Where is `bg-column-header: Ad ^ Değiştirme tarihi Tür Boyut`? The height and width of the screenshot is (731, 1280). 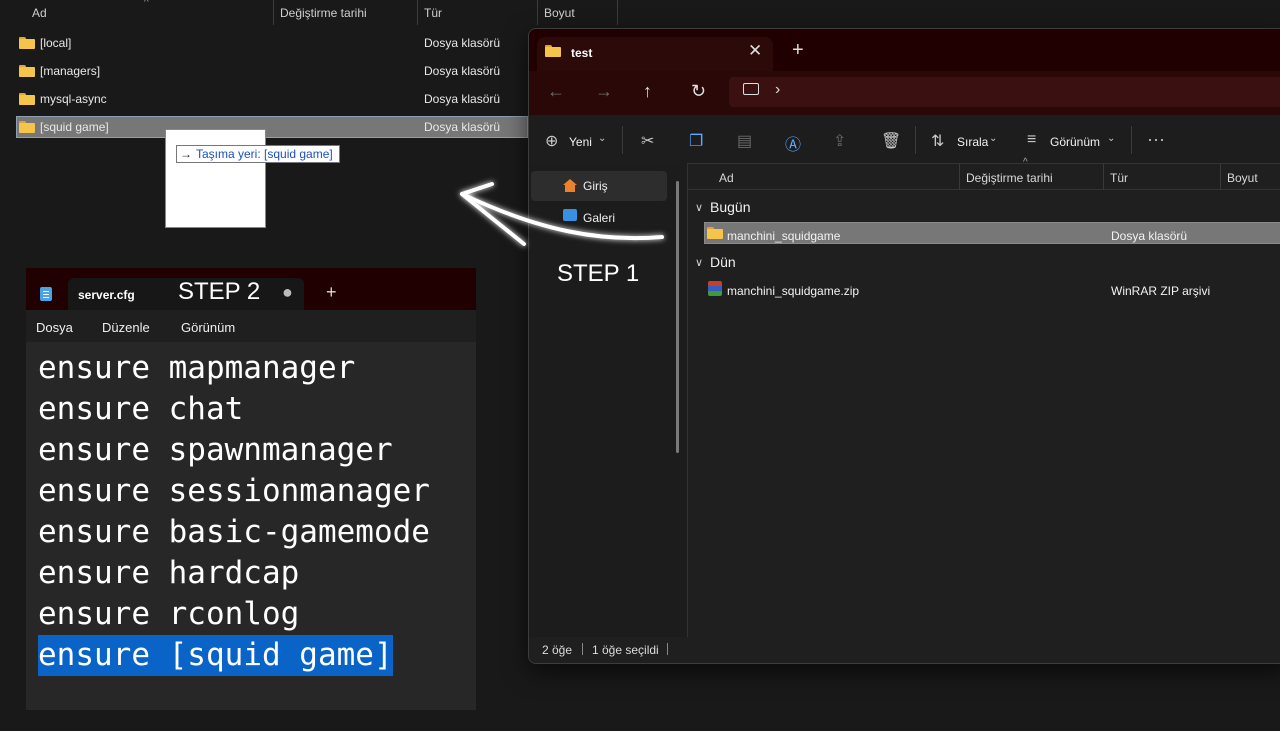 bg-column-header: Ad ^ Değiştirme tarihi Tür Boyut is located at coordinates (310, 12).